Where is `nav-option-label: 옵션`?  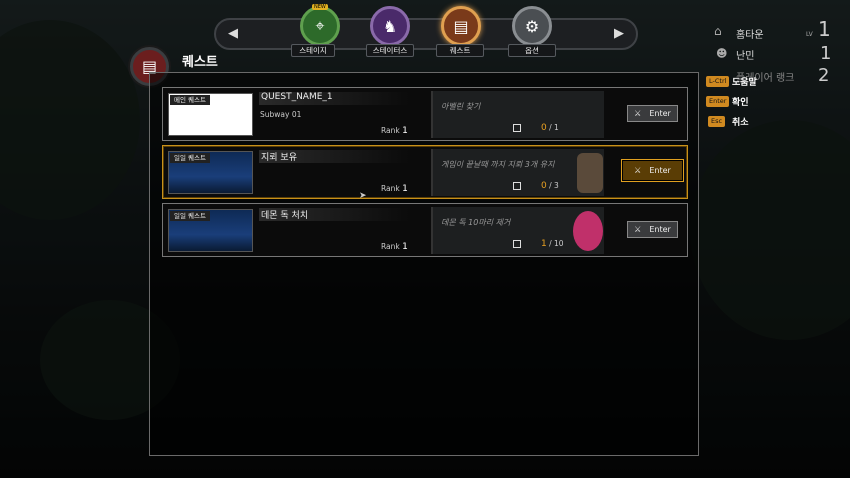
nav-option-label: 옵션 is located at coordinates (532, 50).